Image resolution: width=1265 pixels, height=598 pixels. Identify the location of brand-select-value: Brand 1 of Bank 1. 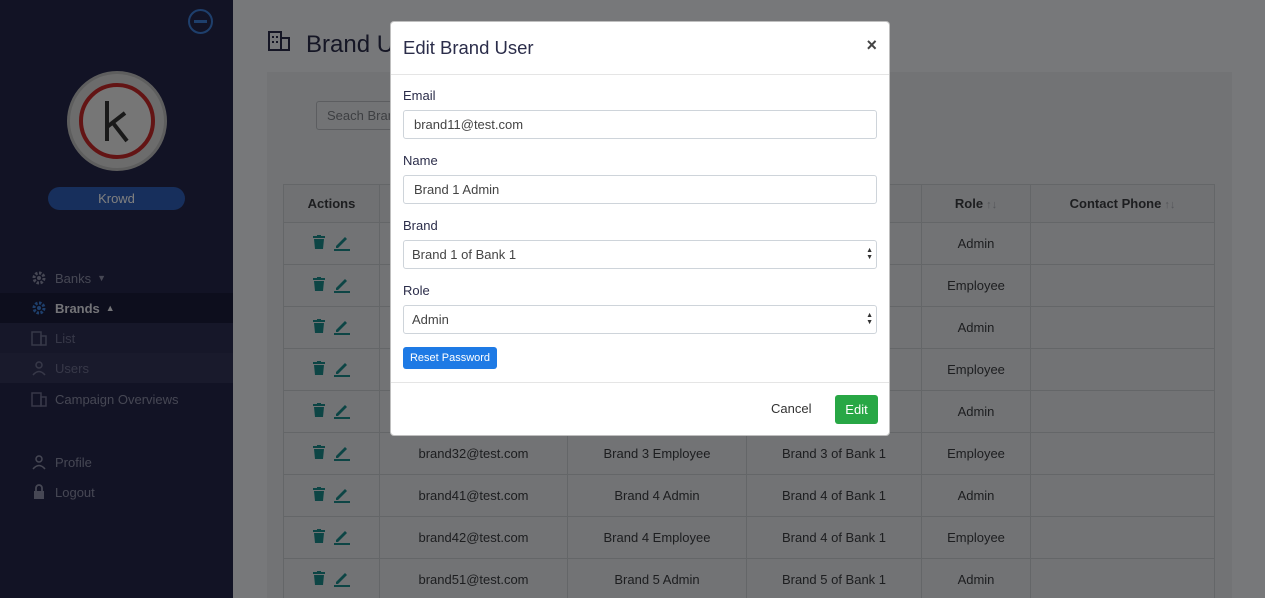
(464, 254).